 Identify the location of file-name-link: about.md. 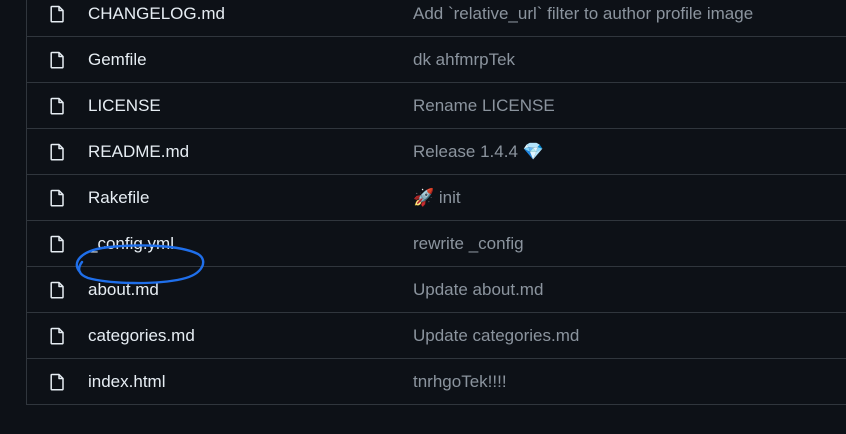
(123, 290).